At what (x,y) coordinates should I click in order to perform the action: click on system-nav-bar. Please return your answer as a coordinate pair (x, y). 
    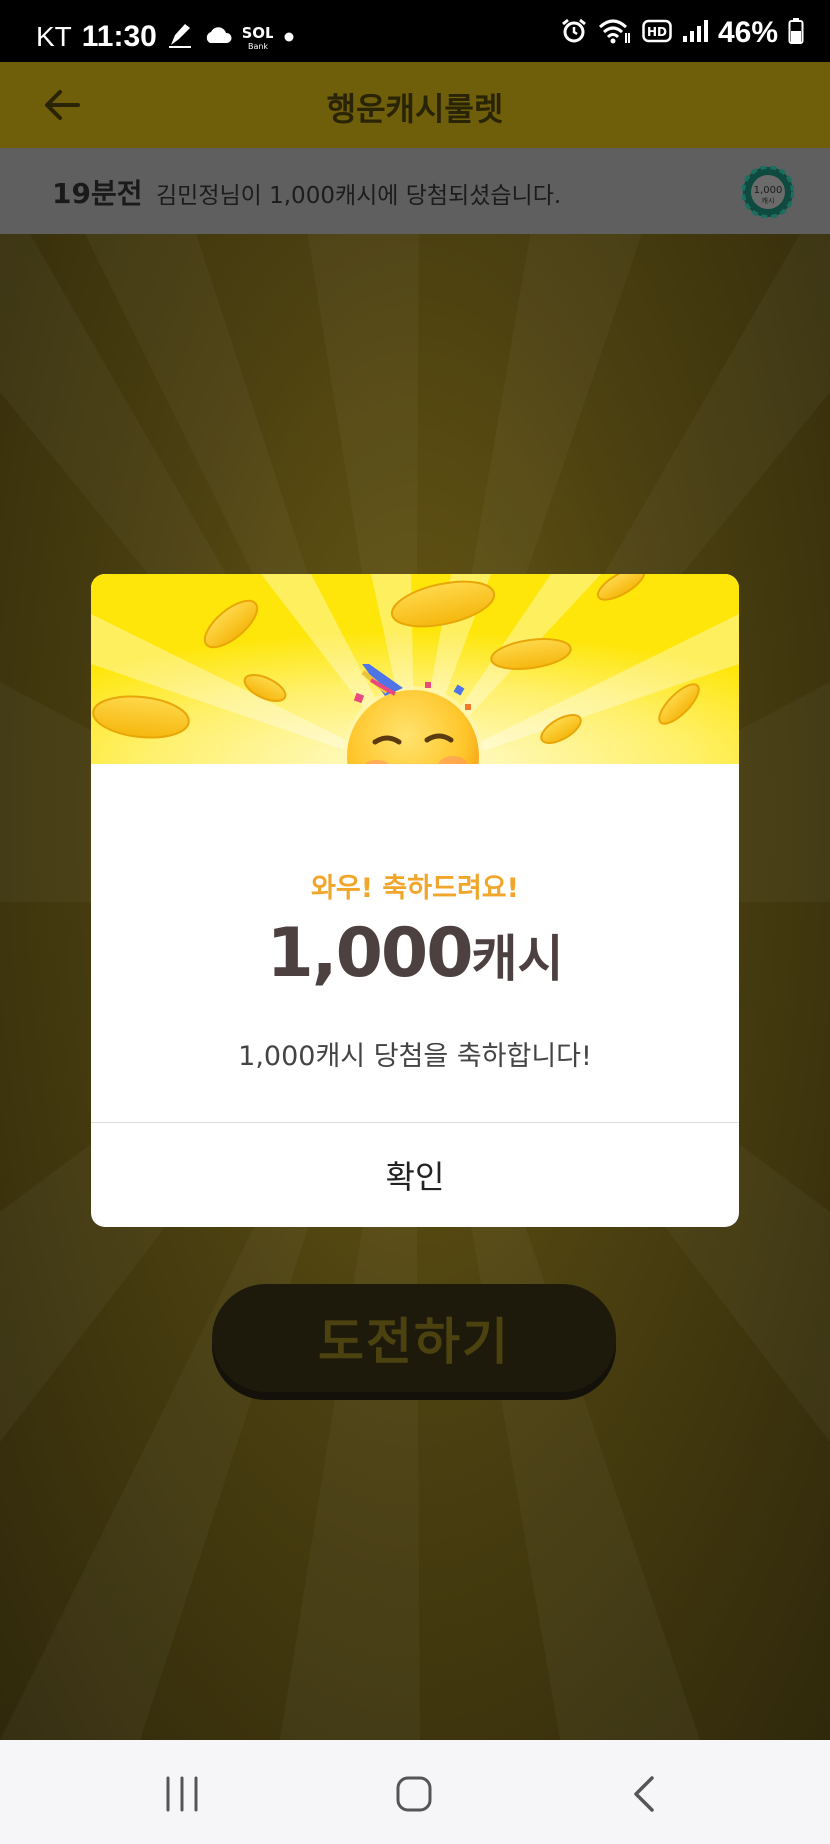
    Looking at the image, I should click on (415, 1792).